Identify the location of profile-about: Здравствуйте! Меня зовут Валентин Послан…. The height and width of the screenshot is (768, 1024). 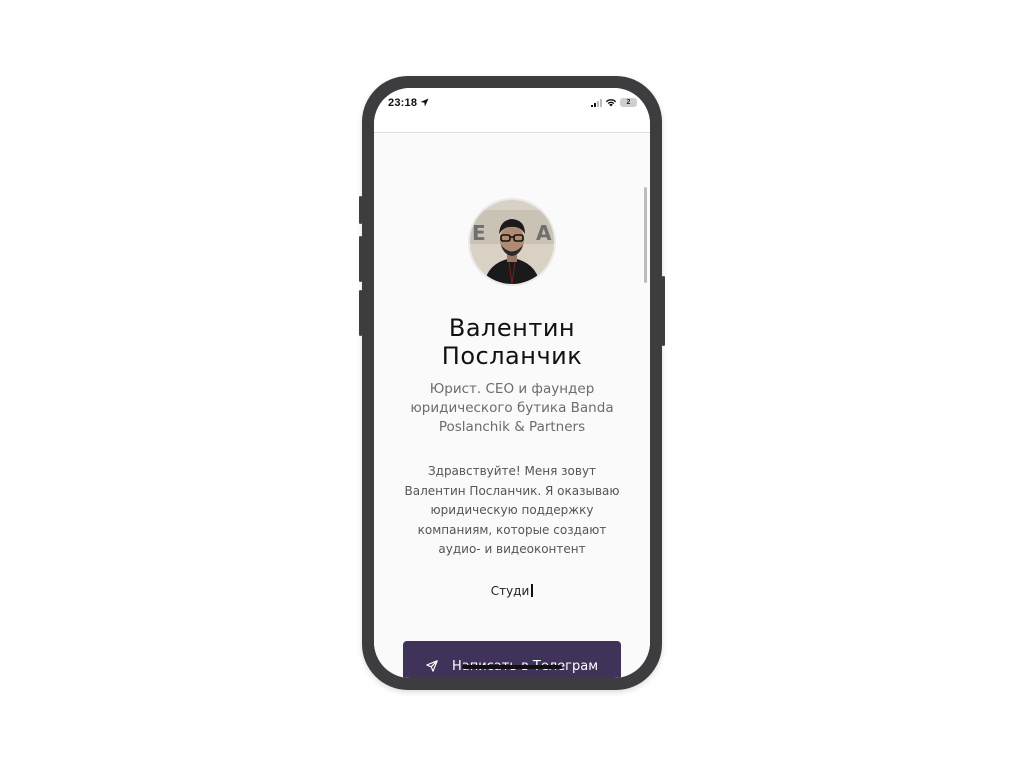
(512, 511).